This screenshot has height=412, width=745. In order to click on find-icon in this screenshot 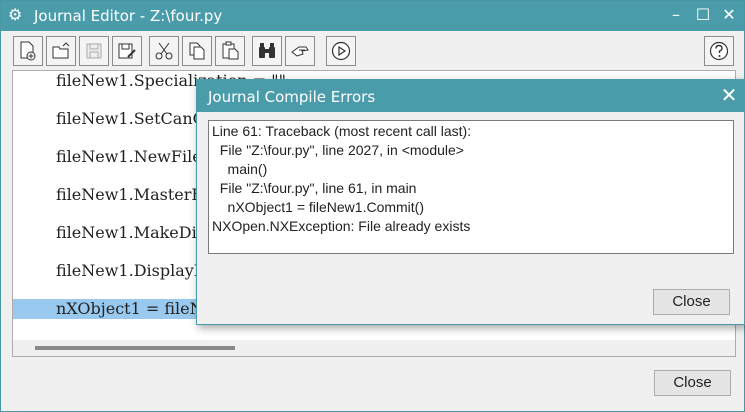, I will do `click(267, 50)`.